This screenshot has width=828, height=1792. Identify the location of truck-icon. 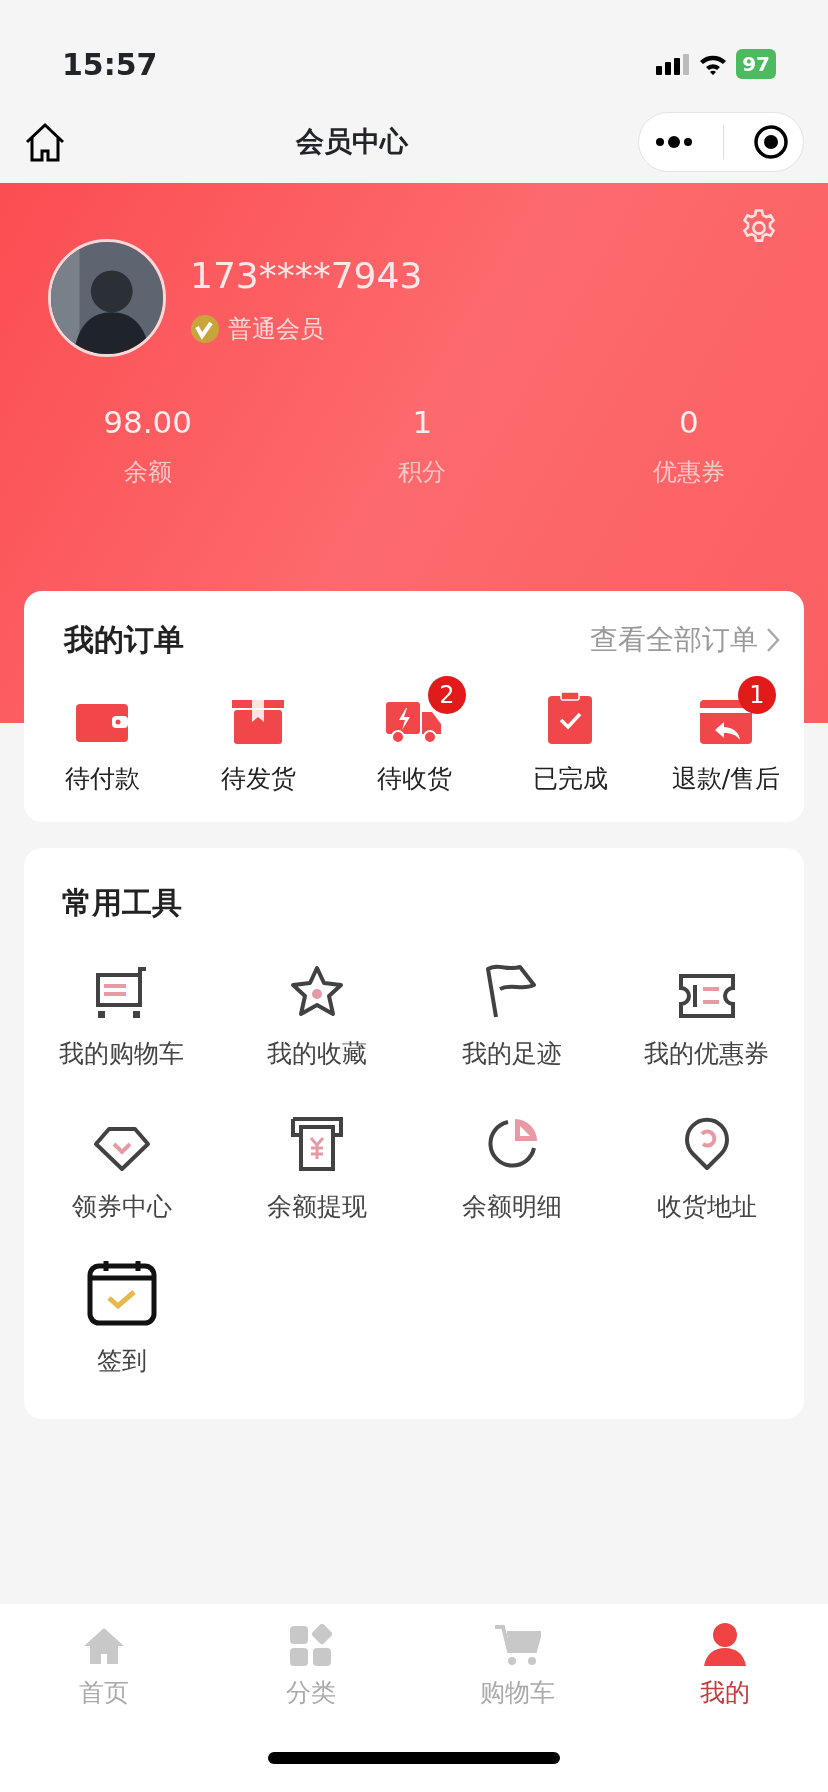
(414, 722).